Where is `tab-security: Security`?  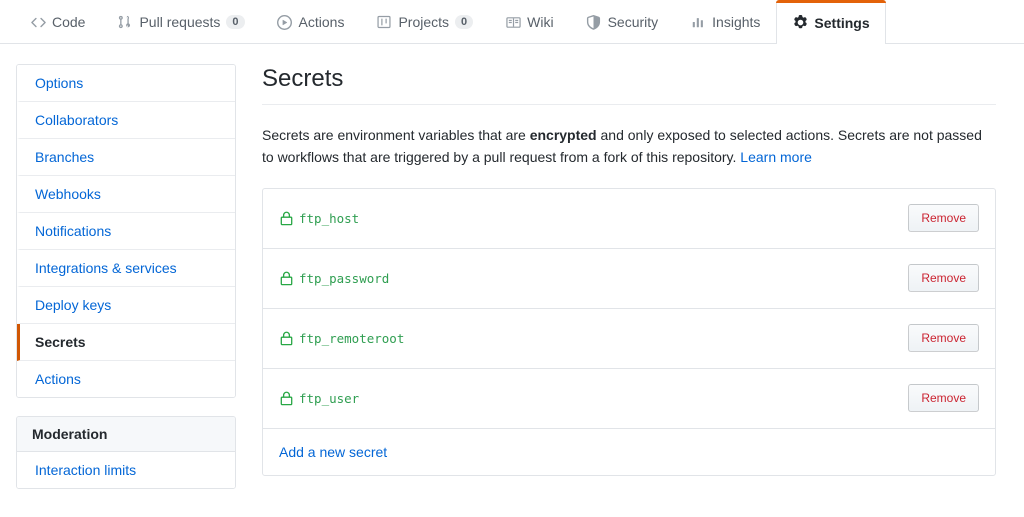 tab-security: Security is located at coordinates (622, 21).